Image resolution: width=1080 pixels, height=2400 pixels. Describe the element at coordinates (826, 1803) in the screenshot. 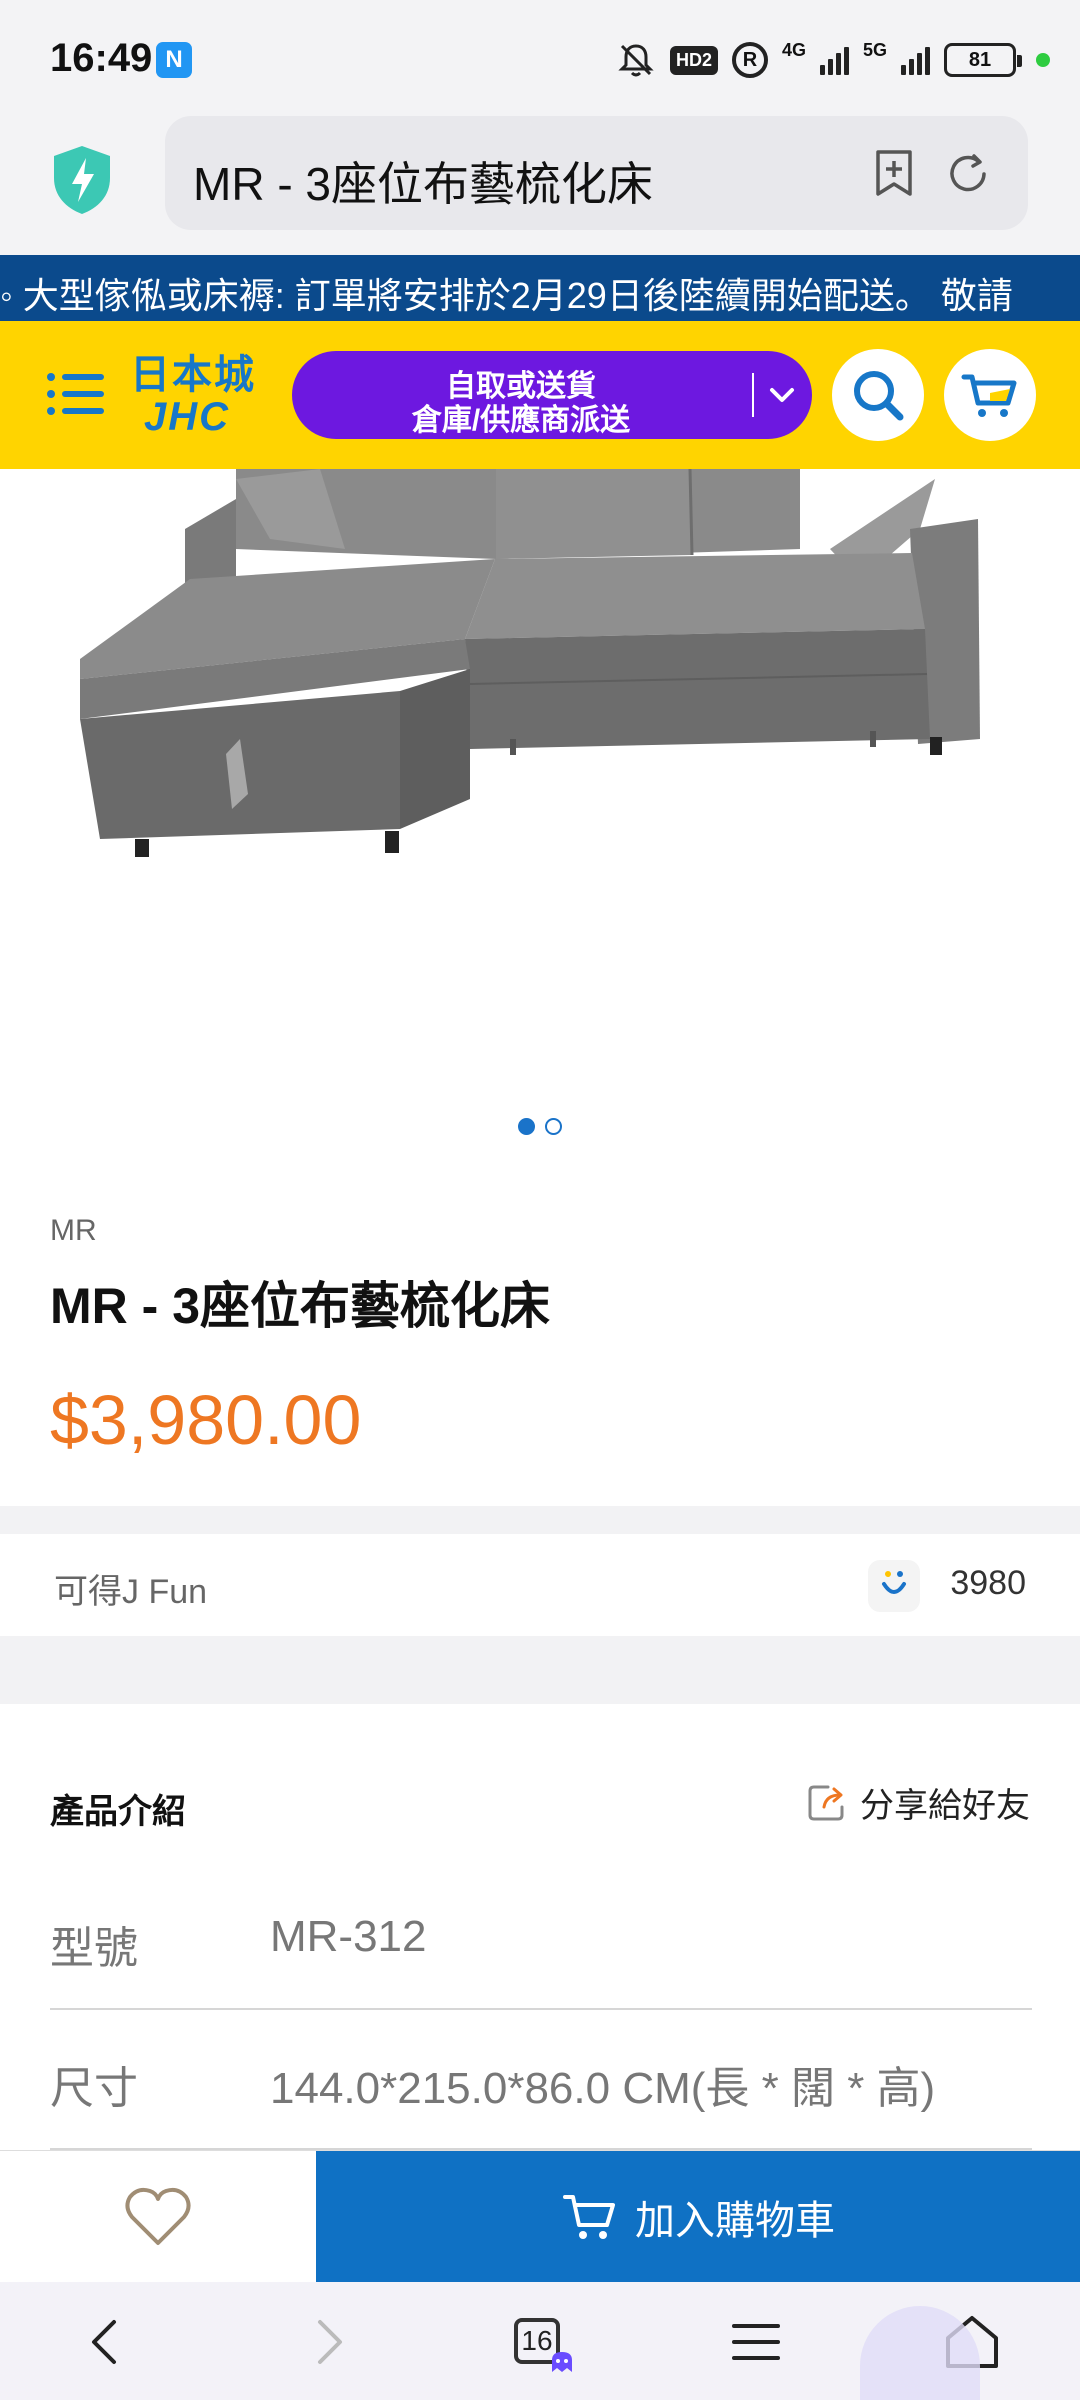

I see `share-icon` at that location.